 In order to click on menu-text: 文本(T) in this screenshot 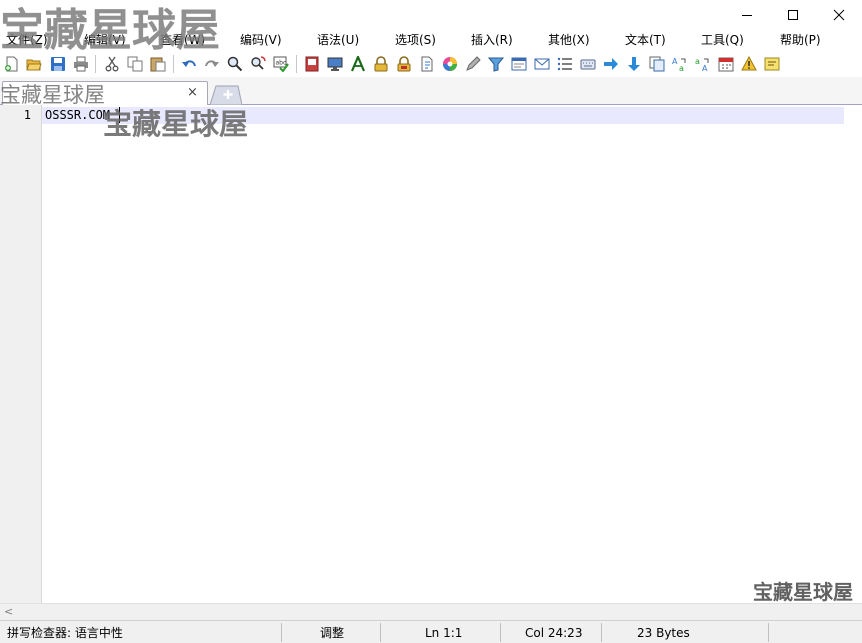, I will do `click(645, 40)`.